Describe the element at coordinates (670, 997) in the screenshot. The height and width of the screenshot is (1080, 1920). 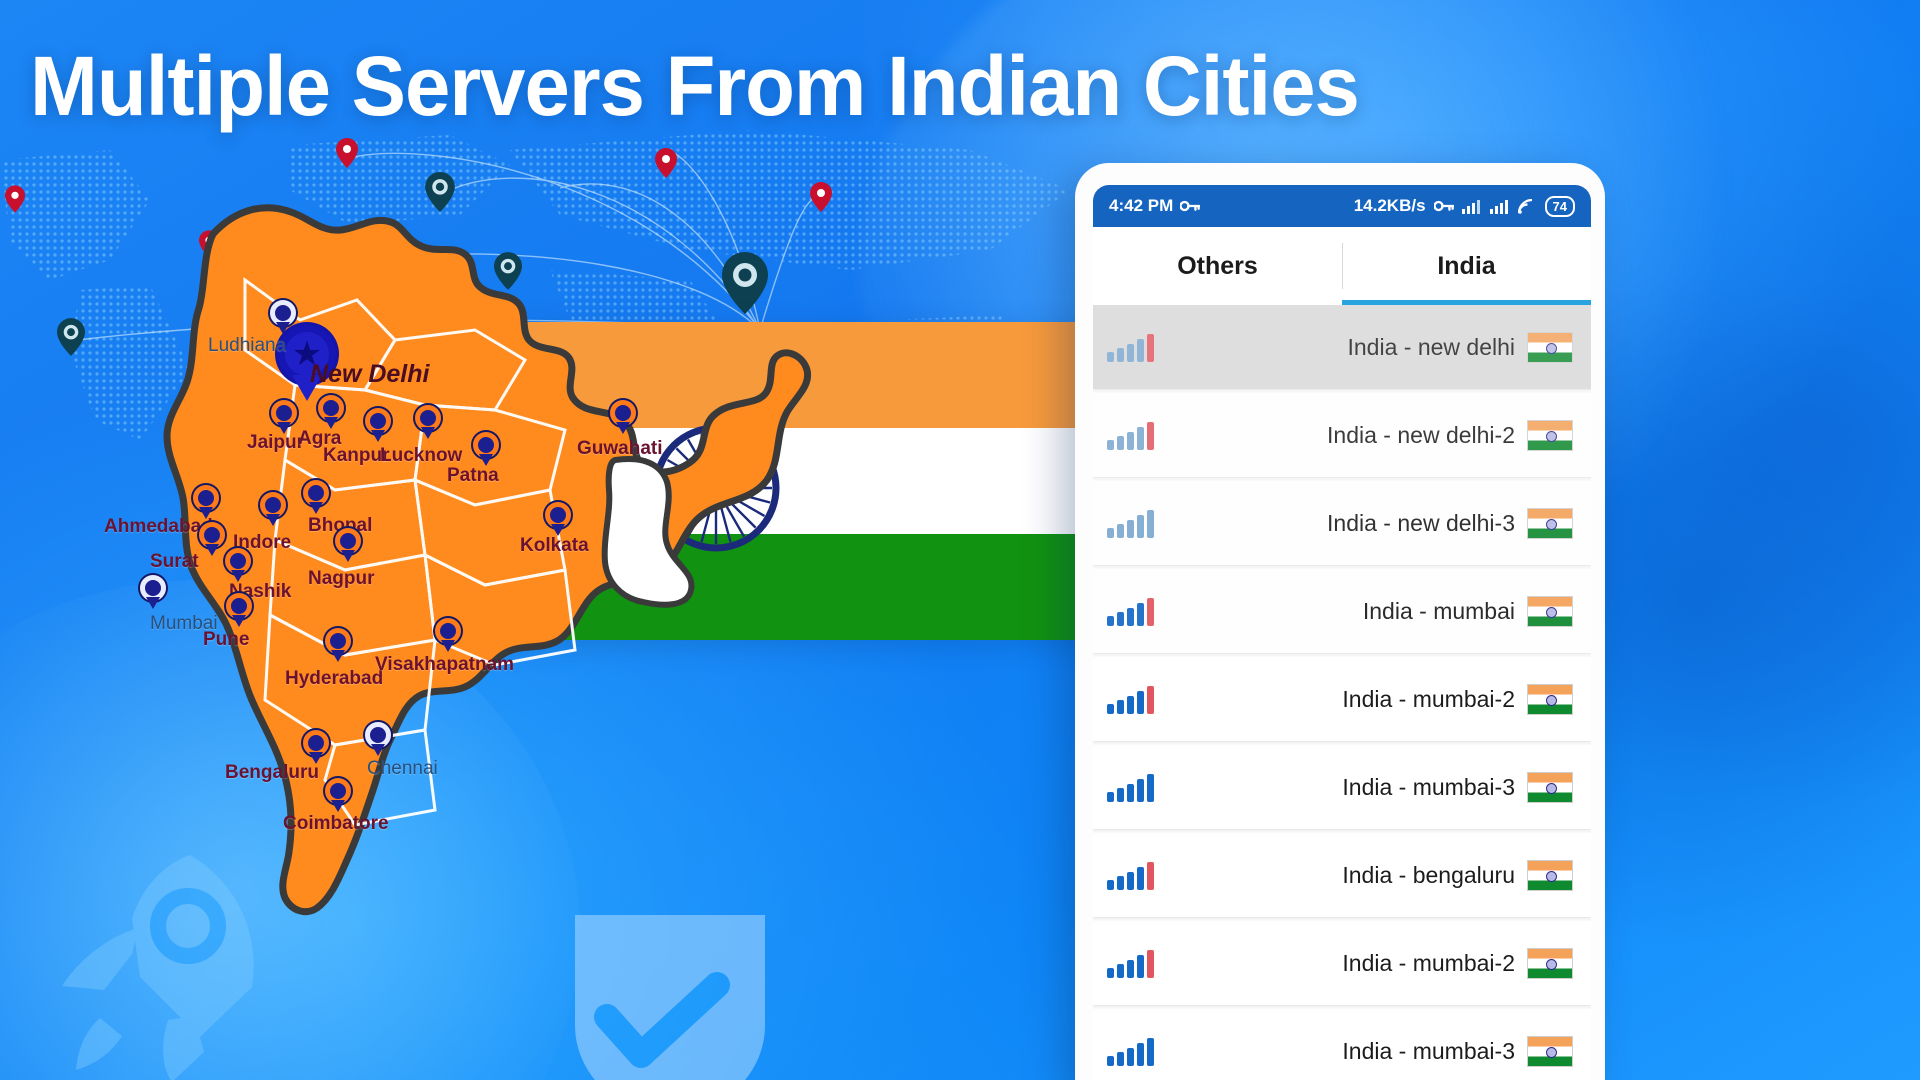
I see `shield-check-icon` at that location.